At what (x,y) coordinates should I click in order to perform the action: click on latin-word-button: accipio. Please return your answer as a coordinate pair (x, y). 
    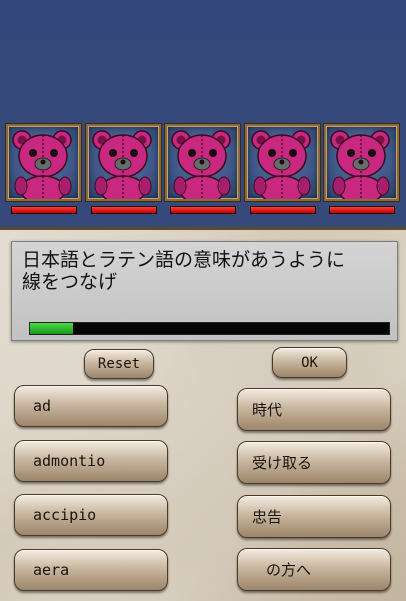
    Looking at the image, I should click on (91, 515).